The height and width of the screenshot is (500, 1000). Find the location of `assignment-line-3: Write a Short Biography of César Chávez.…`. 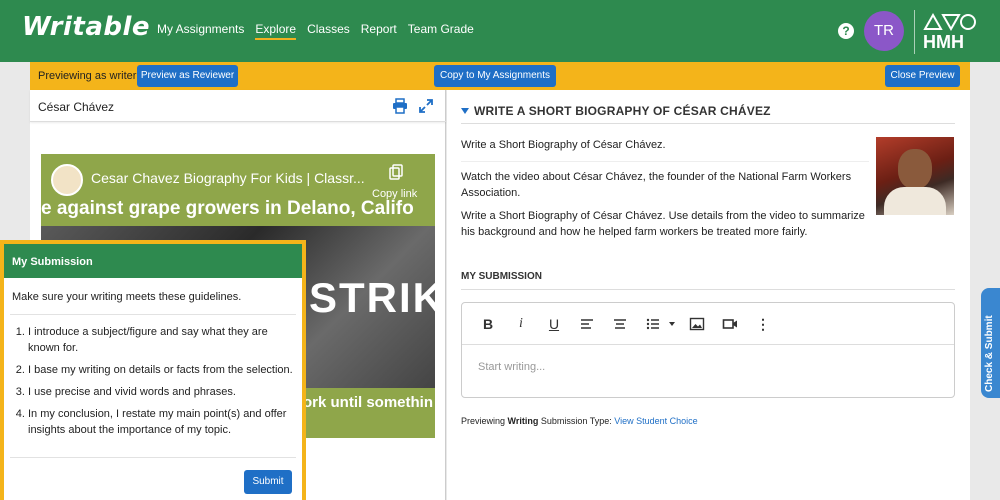

assignment-line-3: Write a Short Biography of César Chávez.… is located at coordinates (663, 224).